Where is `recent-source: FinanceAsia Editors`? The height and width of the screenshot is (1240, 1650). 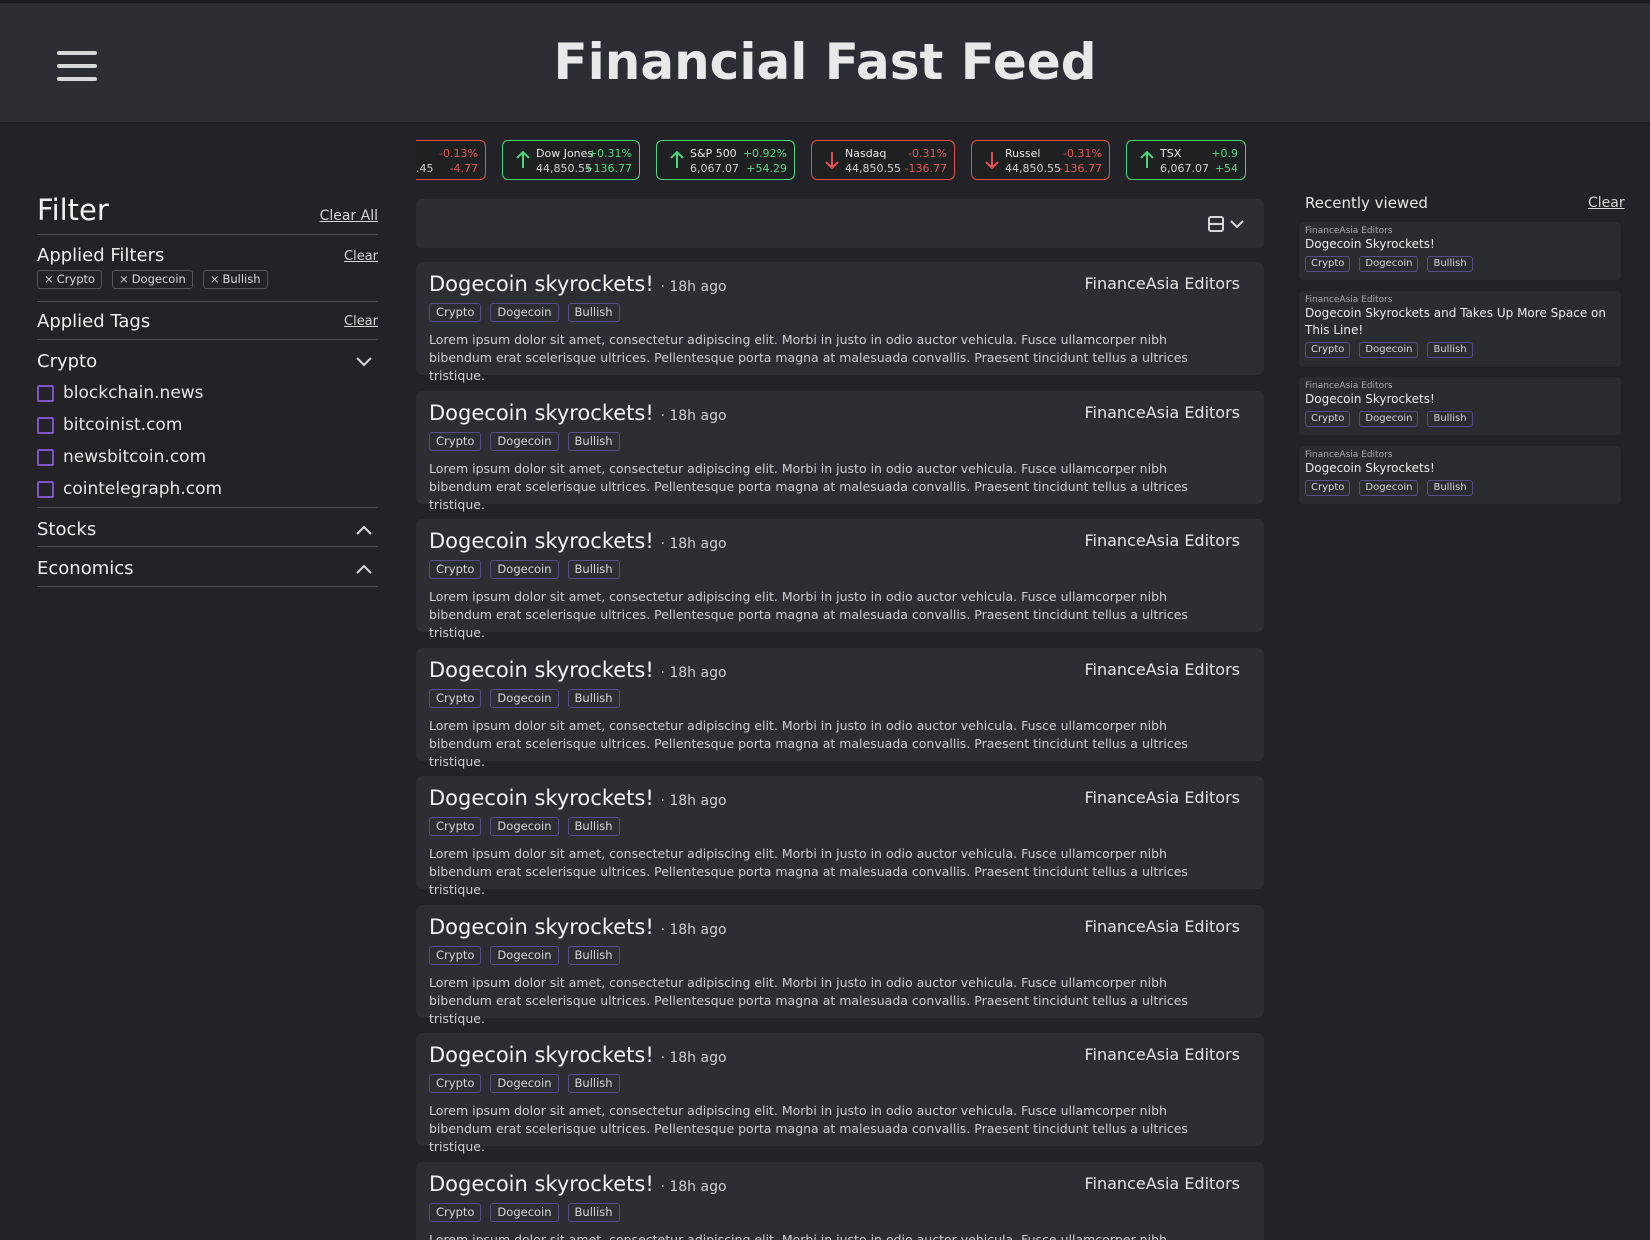 recent-source: FinanceAsia Editors is located at coordinates (1349, 300).